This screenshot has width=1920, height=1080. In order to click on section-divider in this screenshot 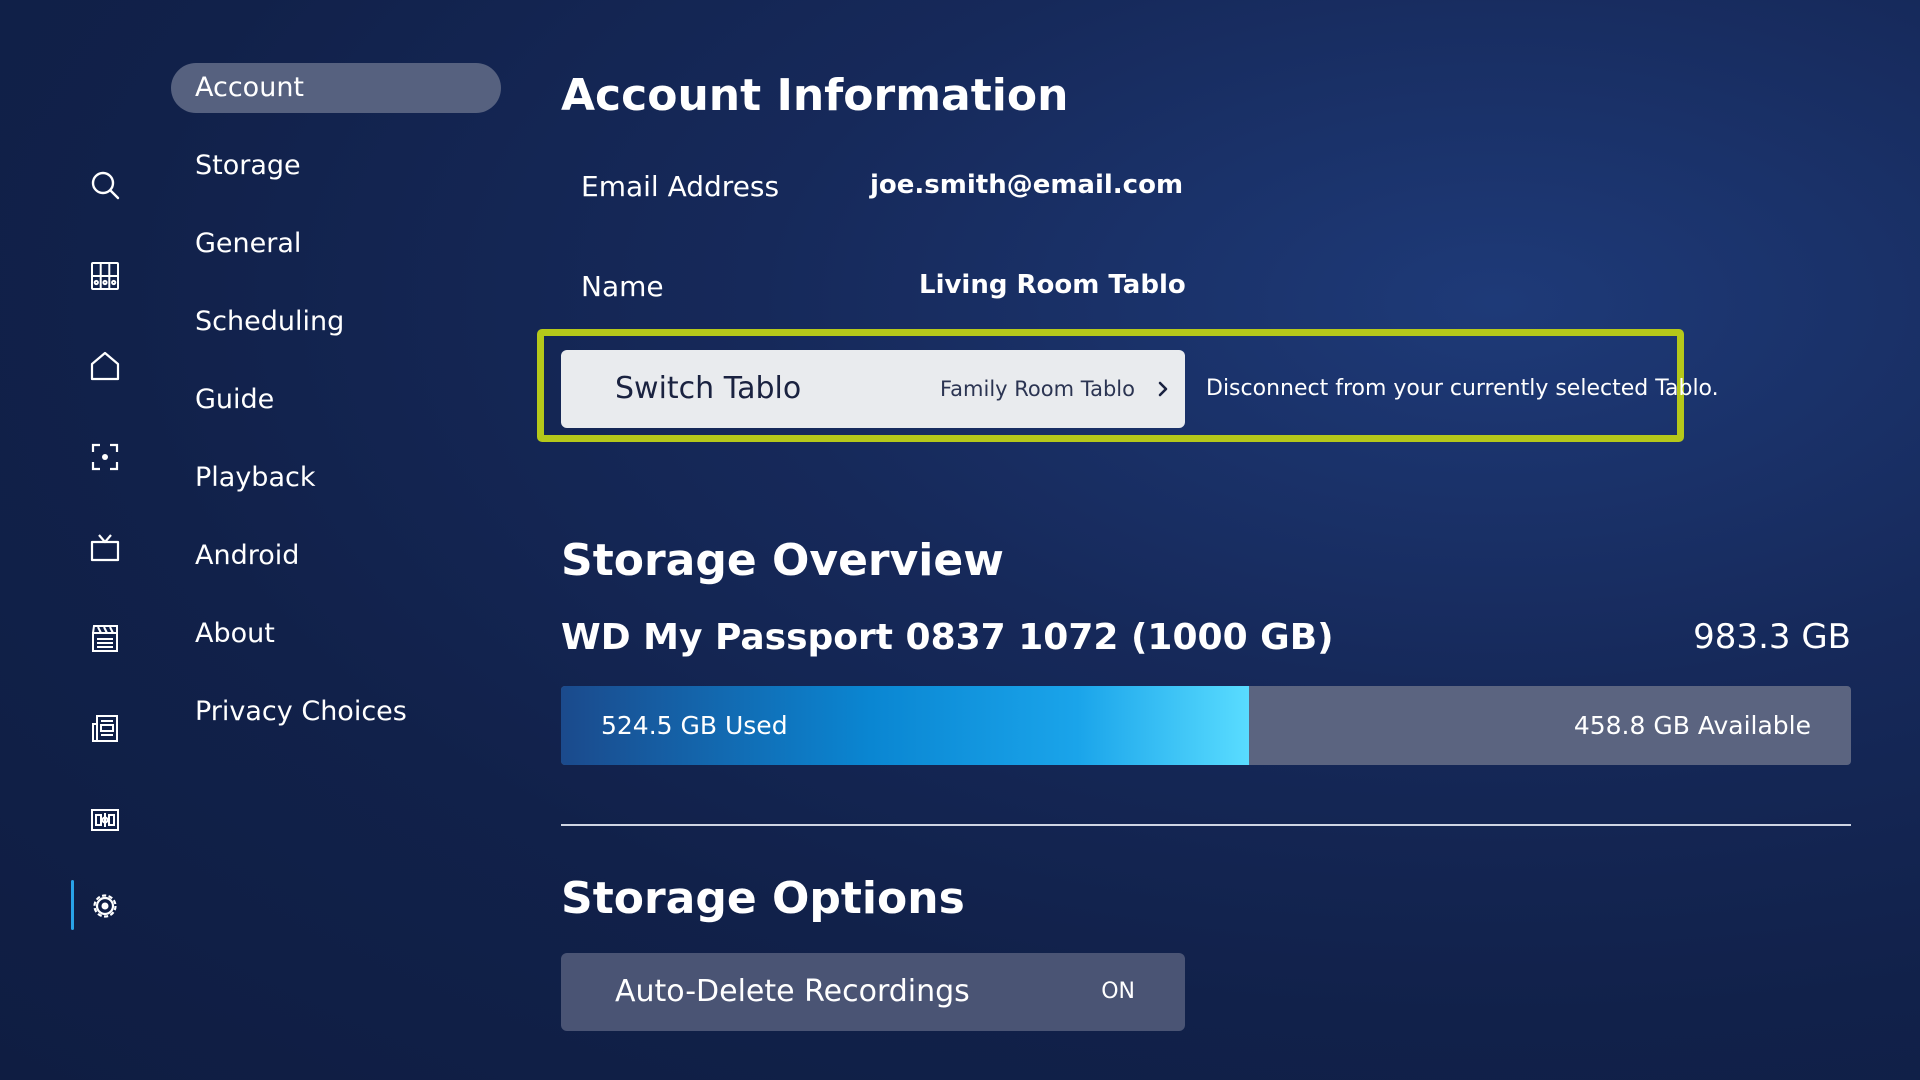, I will do `click(1206, 825)`.